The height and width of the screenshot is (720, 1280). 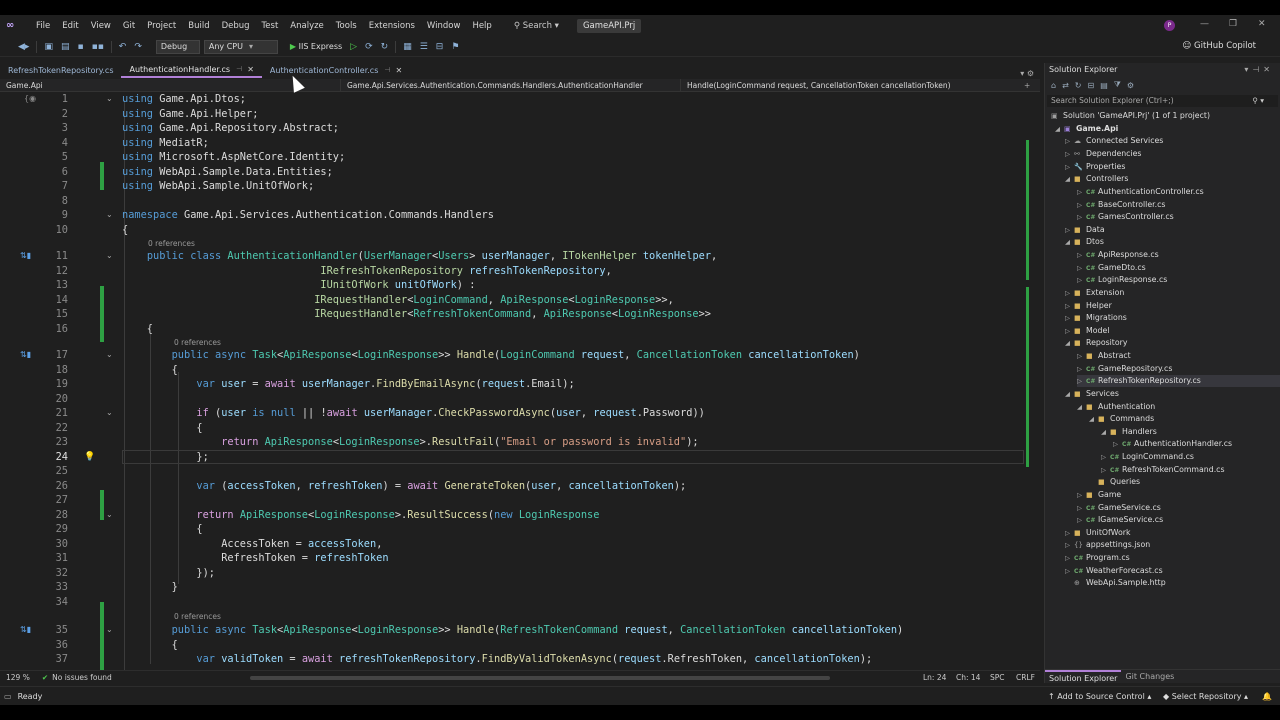 I want to click on tree-item: ◢ ■ Controllers, so click(x=1096, y=179).